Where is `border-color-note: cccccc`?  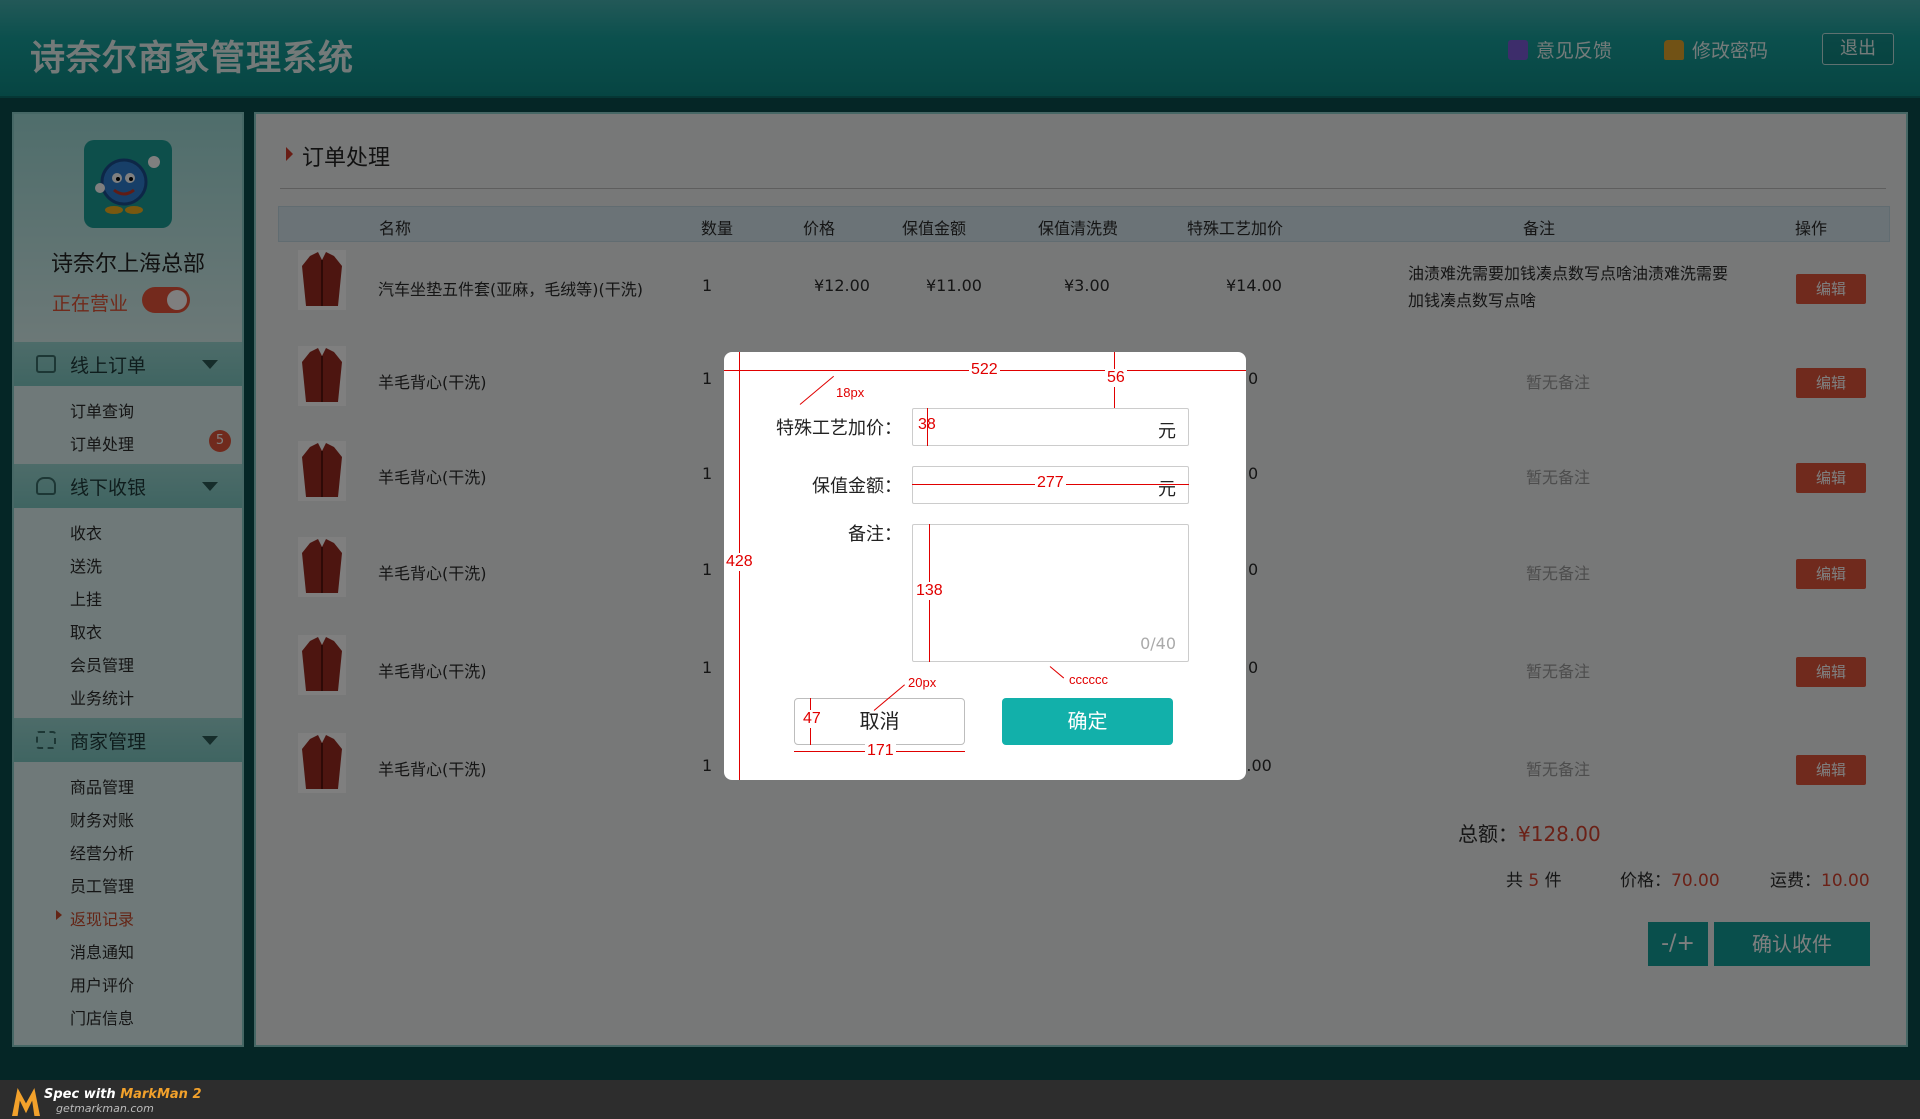 border-color-note: cccccc is located at coordinates (1088, 679).